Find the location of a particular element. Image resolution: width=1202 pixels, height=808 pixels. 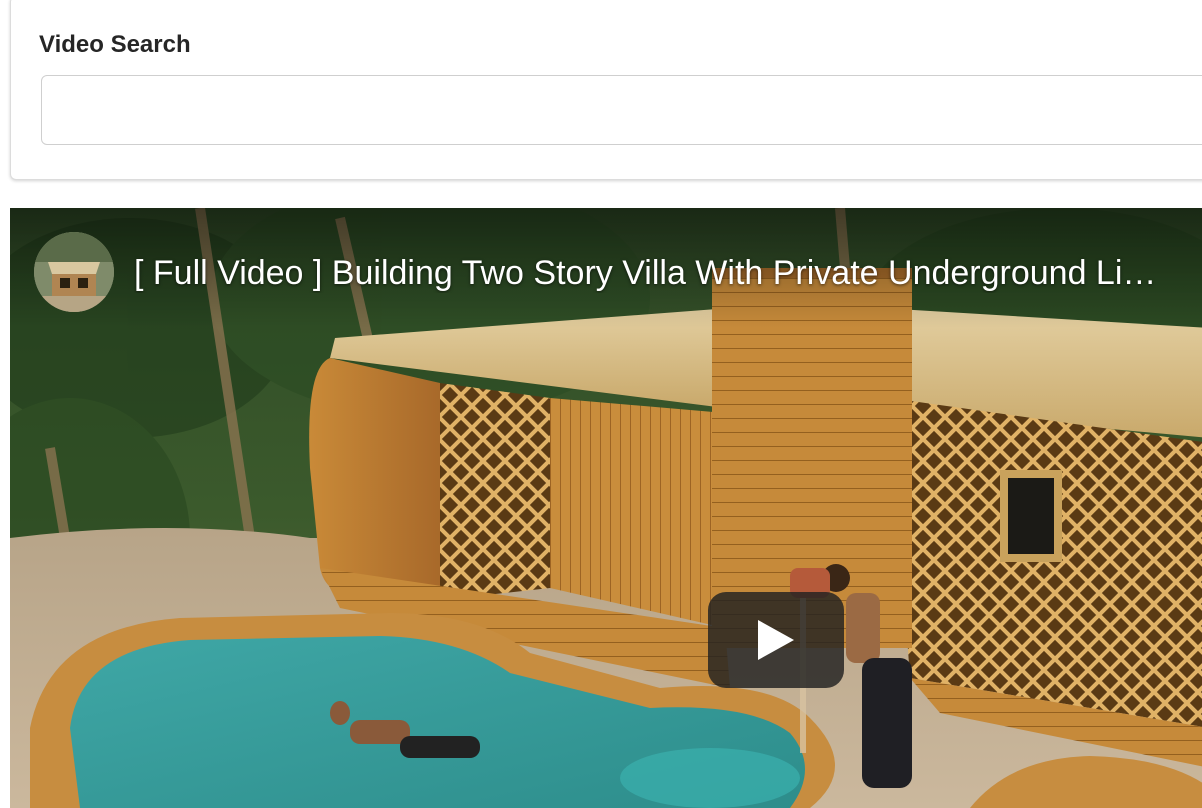

play-icon is located at coordinates (776, 640).